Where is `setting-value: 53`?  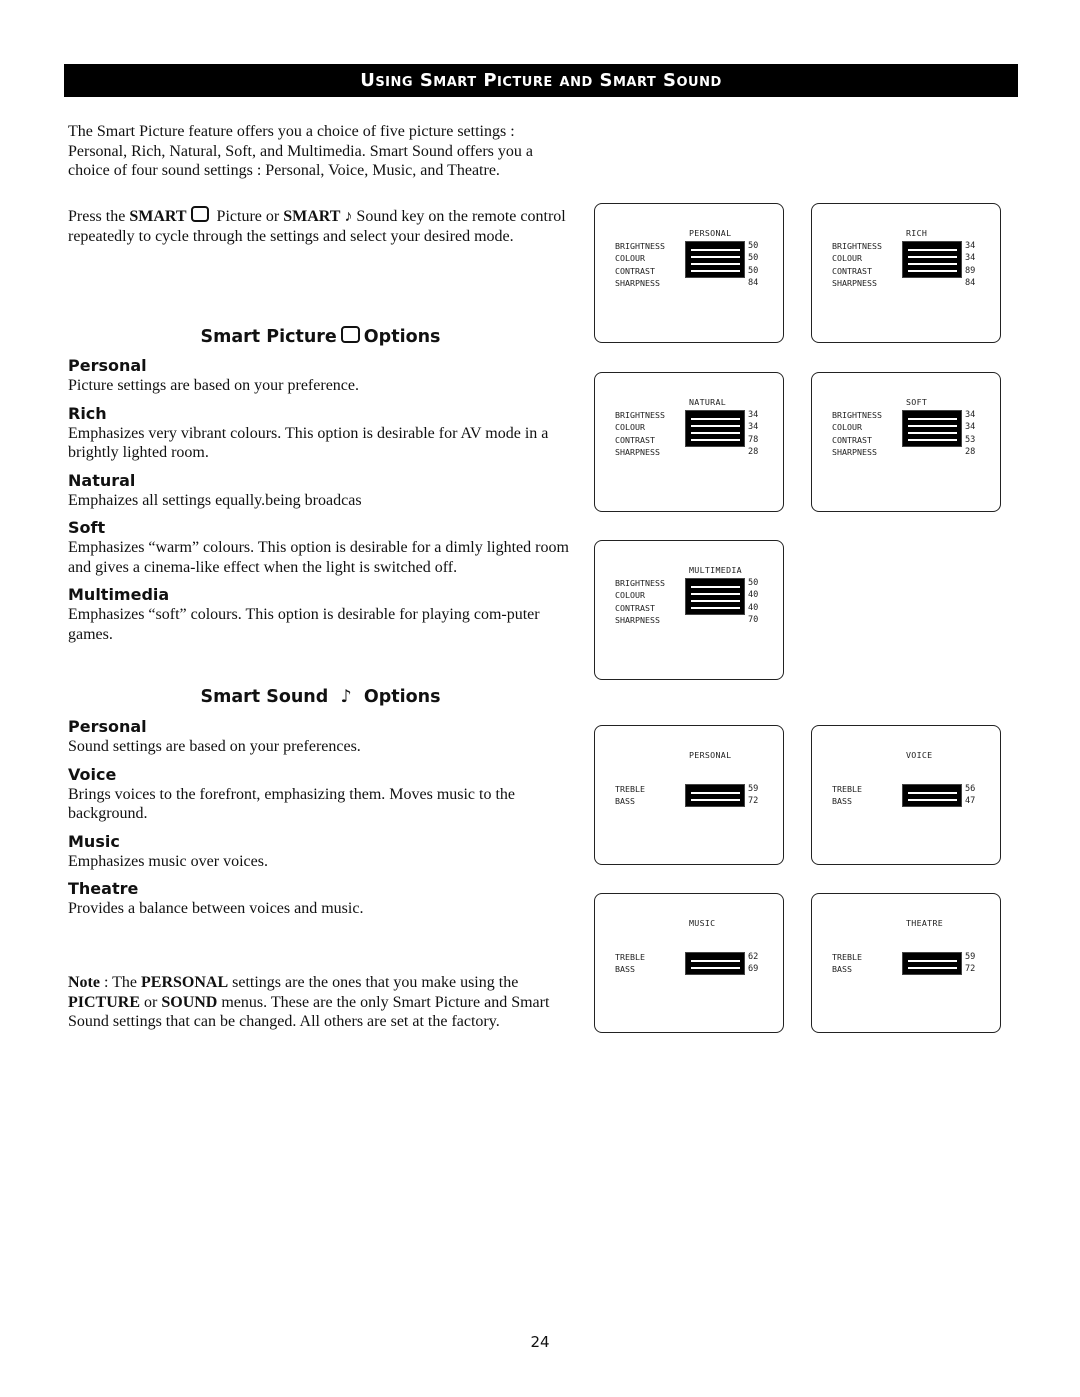
setting-value: 53 is located at coordinates (970, 439).